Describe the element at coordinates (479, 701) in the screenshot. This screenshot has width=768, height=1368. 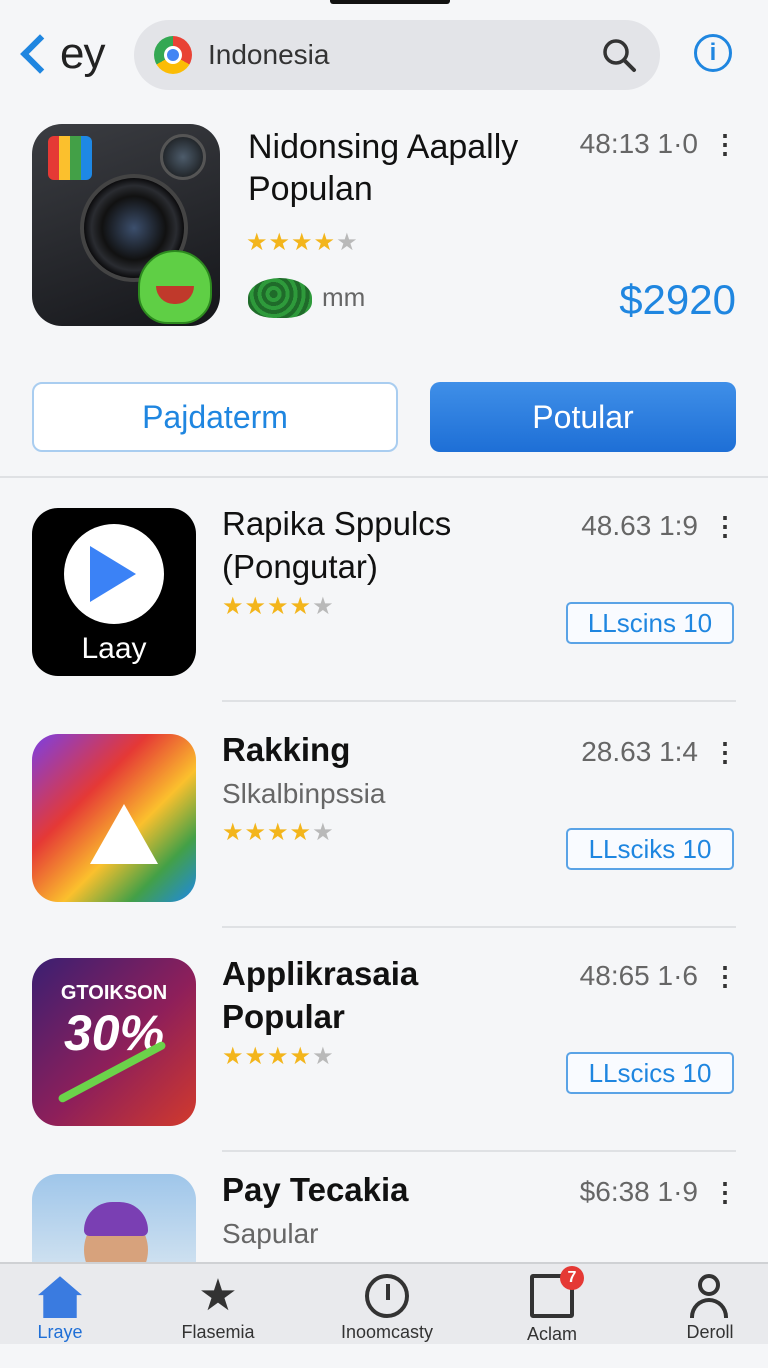
I see `divider` at that location.